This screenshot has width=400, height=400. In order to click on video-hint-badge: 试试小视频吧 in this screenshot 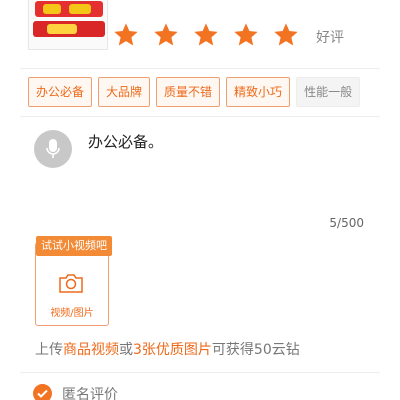, I will do `click(74, 246)`.